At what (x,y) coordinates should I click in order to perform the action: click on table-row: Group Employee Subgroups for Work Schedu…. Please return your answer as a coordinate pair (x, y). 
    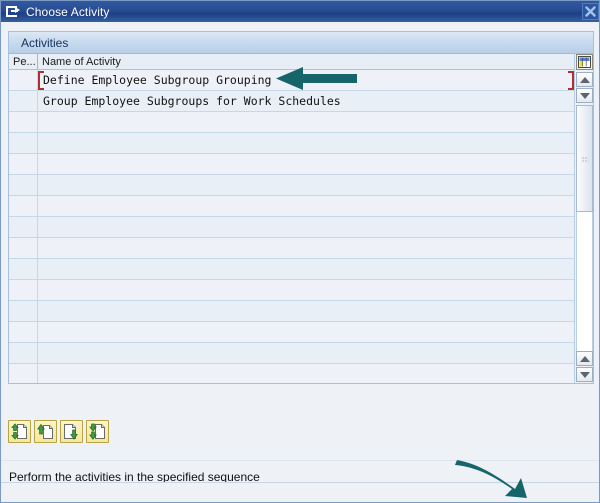
    Looking at the image, I should click on (291, 101).